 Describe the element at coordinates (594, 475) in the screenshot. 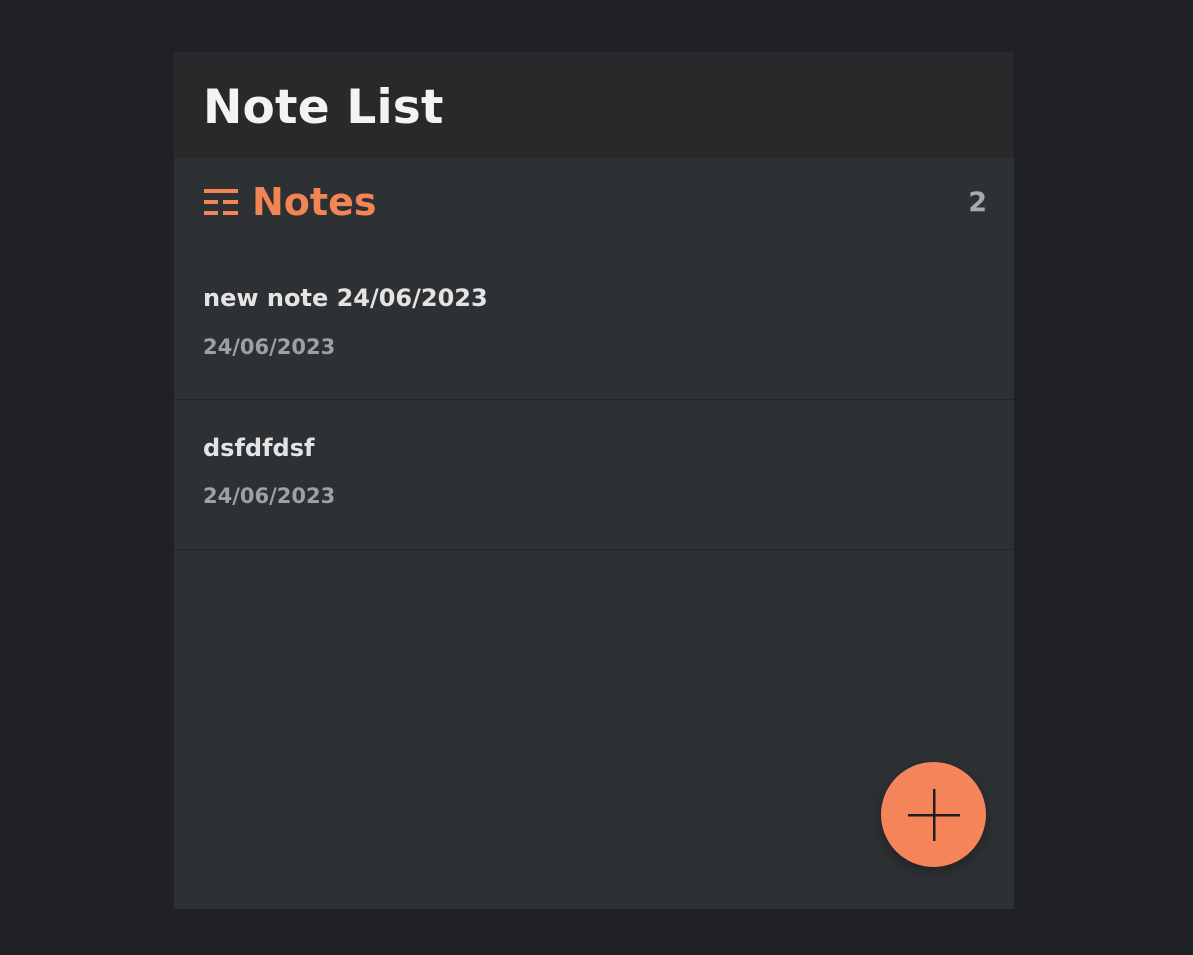

I see `note-list-item: dsfdfdsf 24/06/2023` at that location.